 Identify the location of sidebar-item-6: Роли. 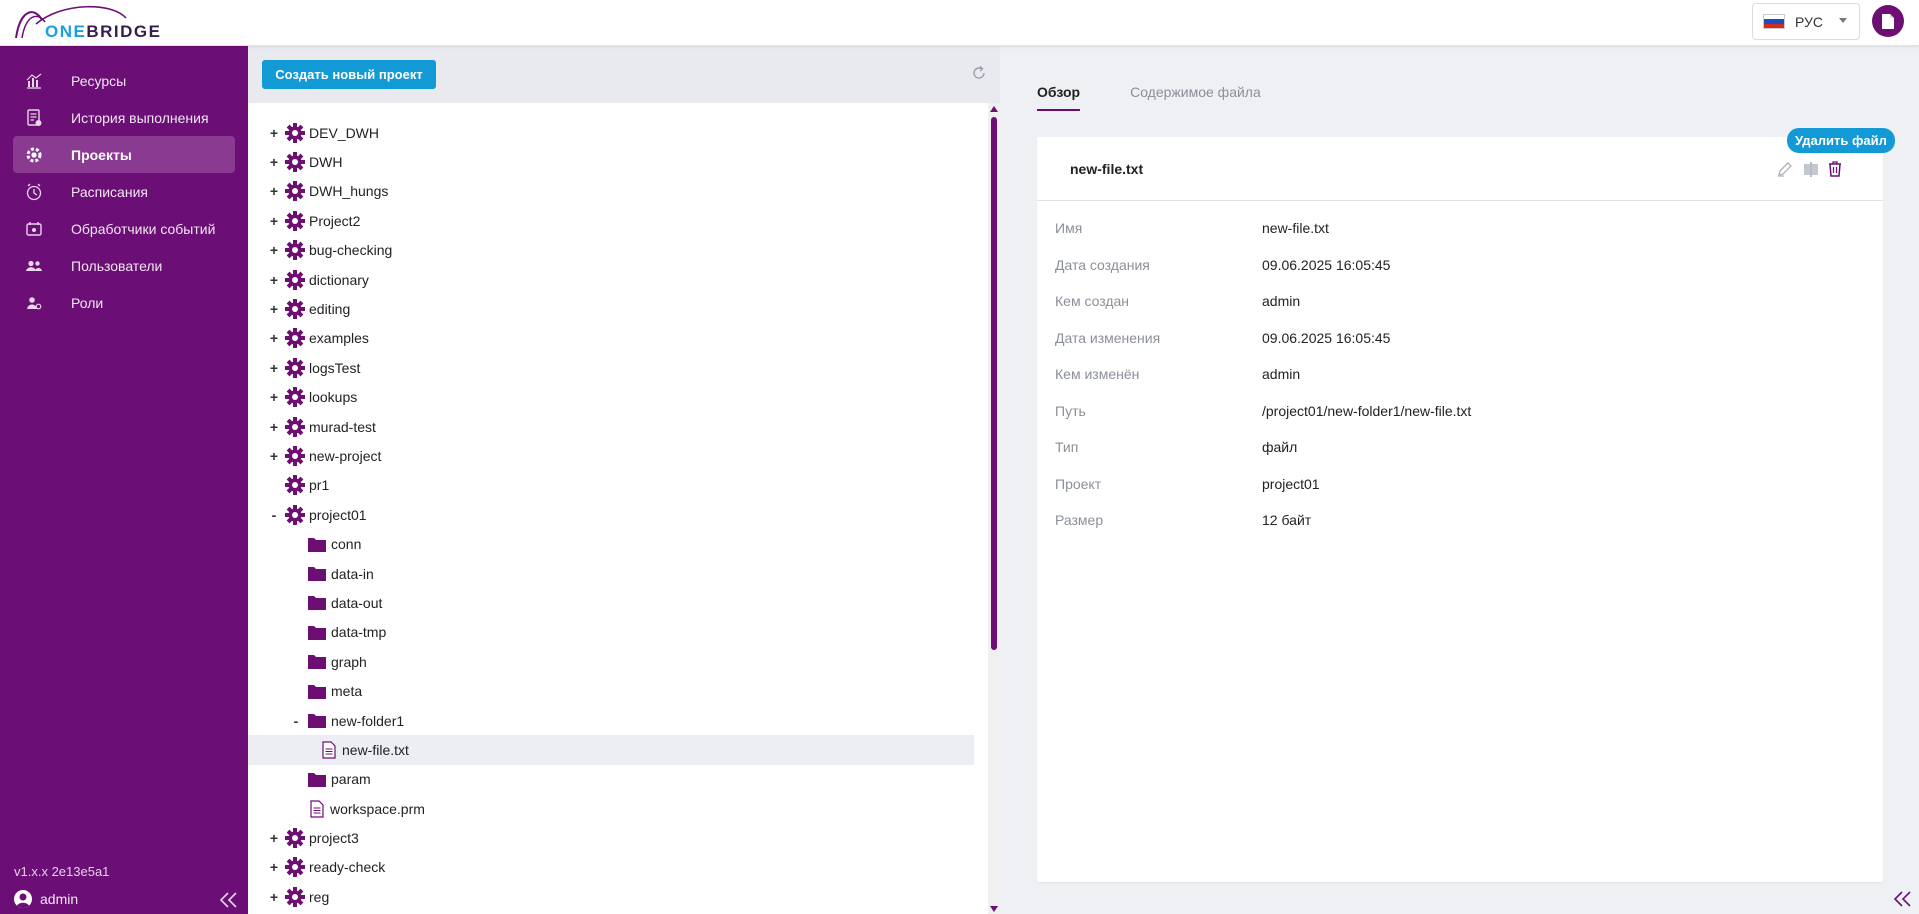
(124, 302).